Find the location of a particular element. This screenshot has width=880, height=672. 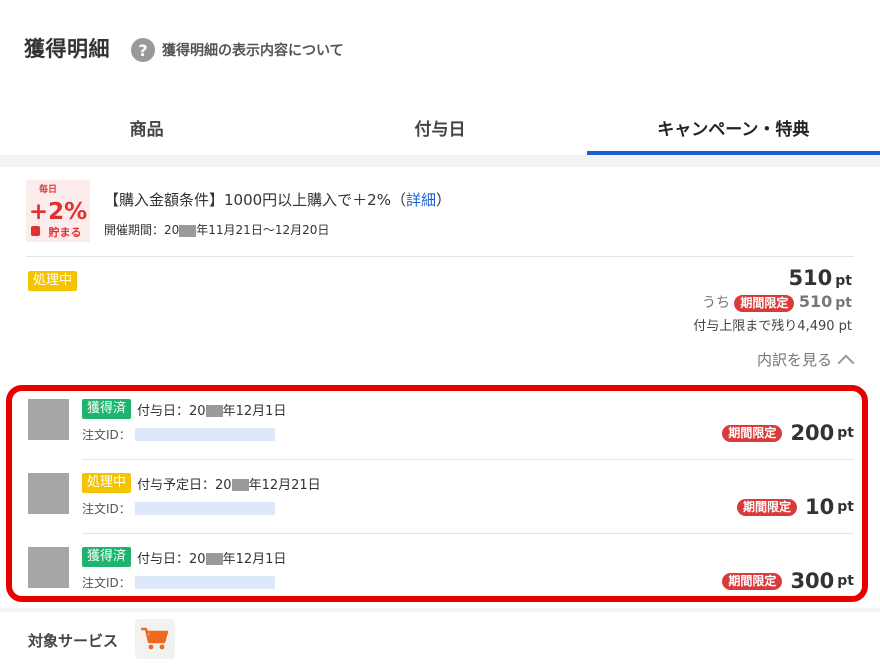

redacted-year is located at coordinates (188, 230).